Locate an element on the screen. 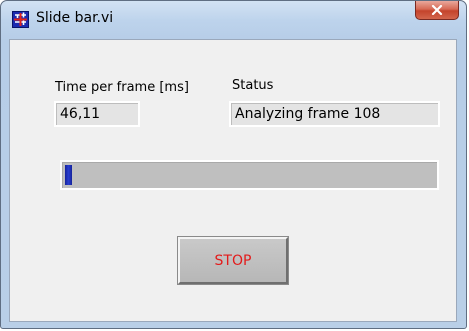 The width and height of the screenshot is (469, 331). labview-app-icon is located at coordinates (20, 19).